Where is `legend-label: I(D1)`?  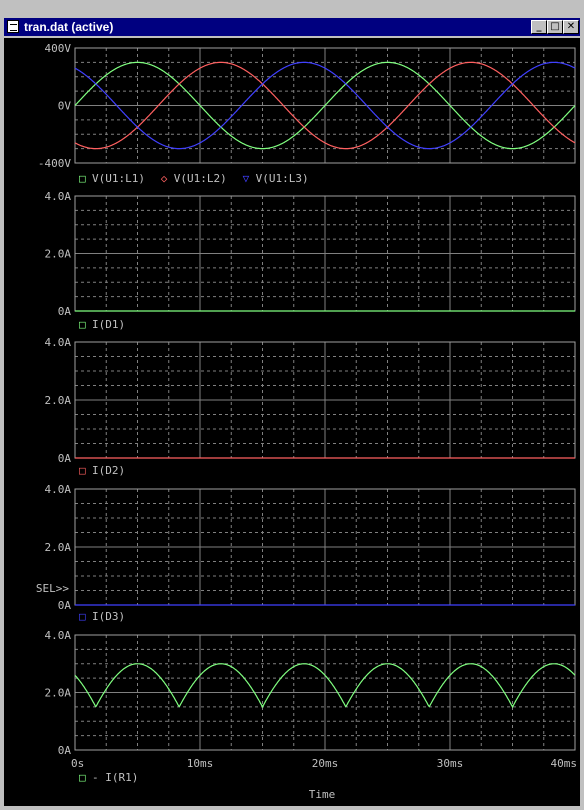 legend-label: I(D1) is located at coordinates (108, 324).